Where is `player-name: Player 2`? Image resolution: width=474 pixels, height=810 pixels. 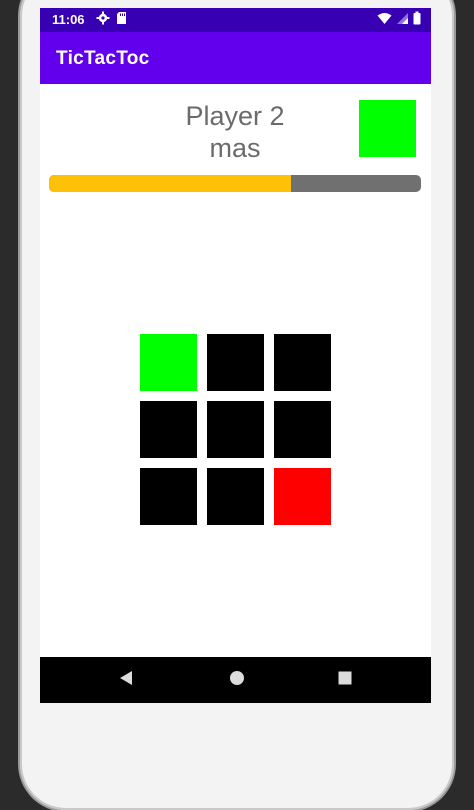
player-name: Player 2 is located at coordinates (235, 116).